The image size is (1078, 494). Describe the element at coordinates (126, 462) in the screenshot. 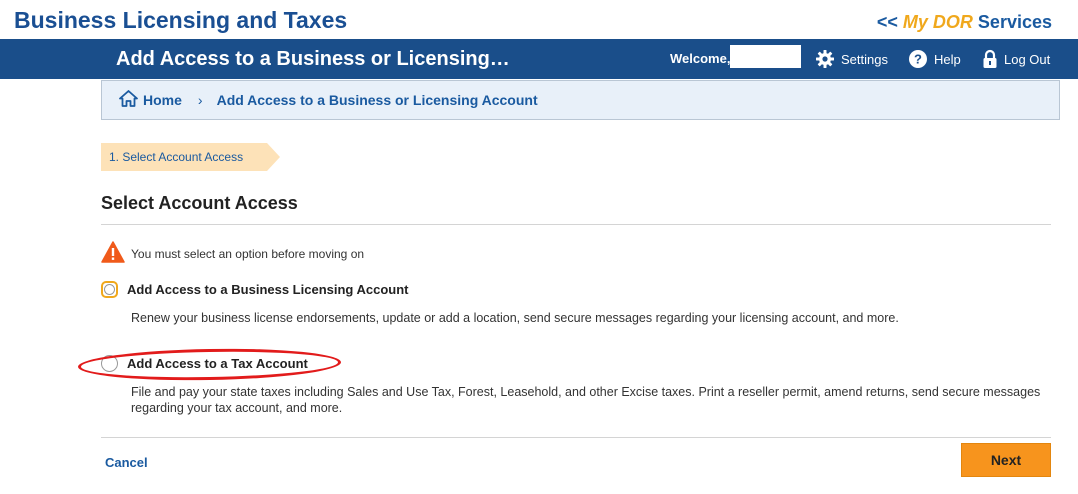

I see `cancel-button: Cancel` at that location.